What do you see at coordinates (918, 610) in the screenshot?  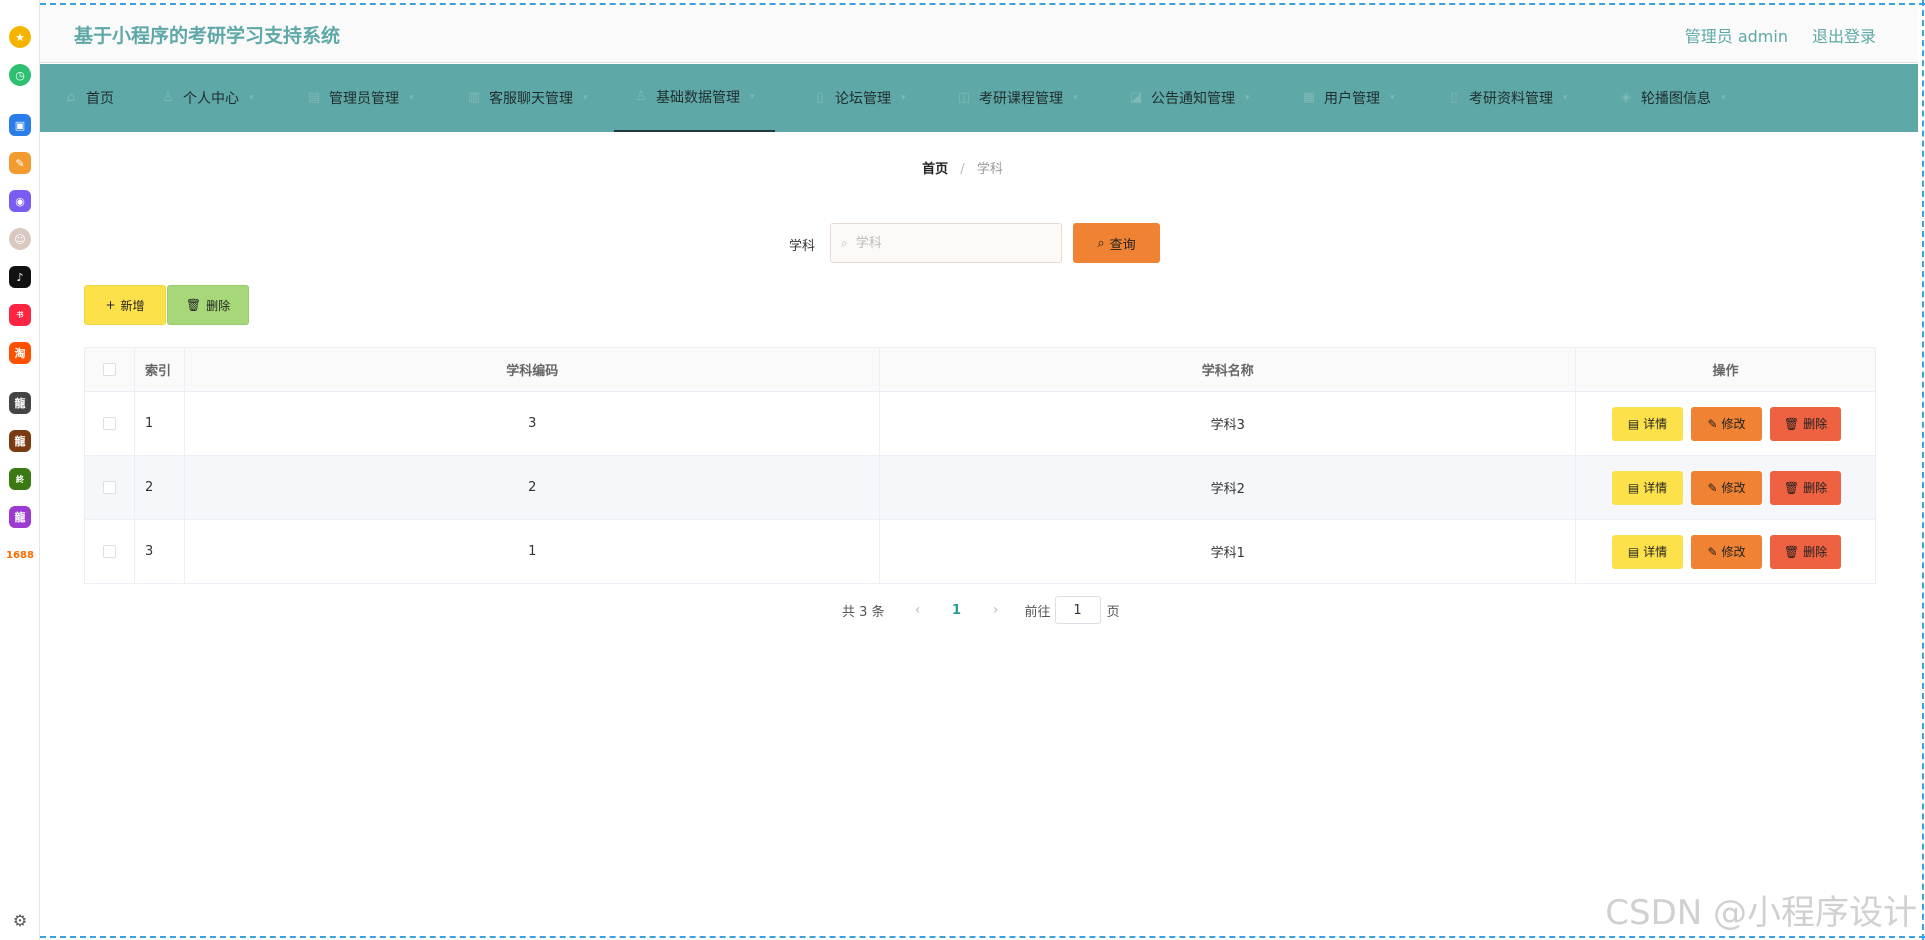 I see `prev-page-icon: ‹` at bounding box center [918, 610].